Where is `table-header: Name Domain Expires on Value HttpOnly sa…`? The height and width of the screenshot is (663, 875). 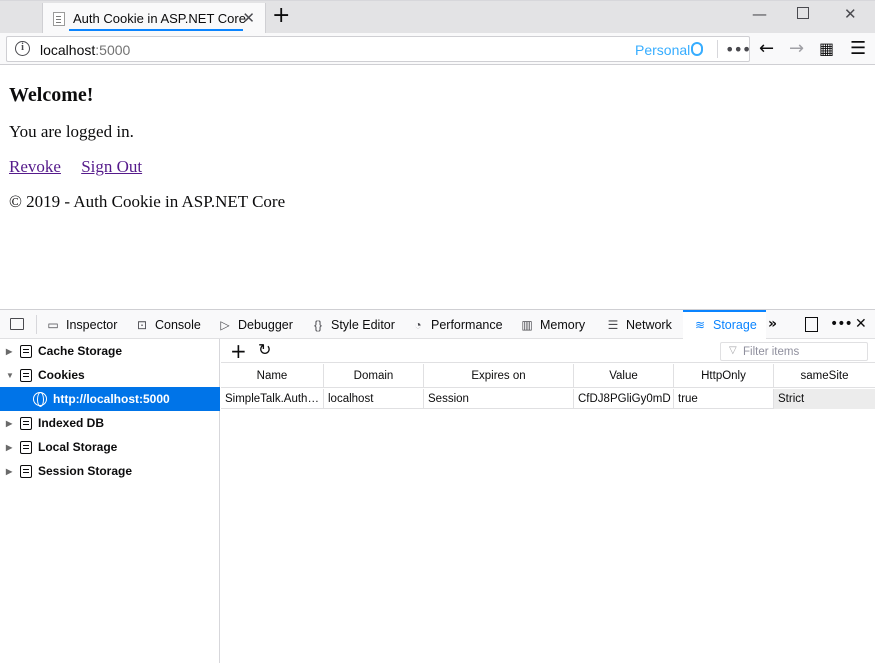
table-header: Name Domain Expires on Value HttpOnly sa… is located at coordinates (548, 376).